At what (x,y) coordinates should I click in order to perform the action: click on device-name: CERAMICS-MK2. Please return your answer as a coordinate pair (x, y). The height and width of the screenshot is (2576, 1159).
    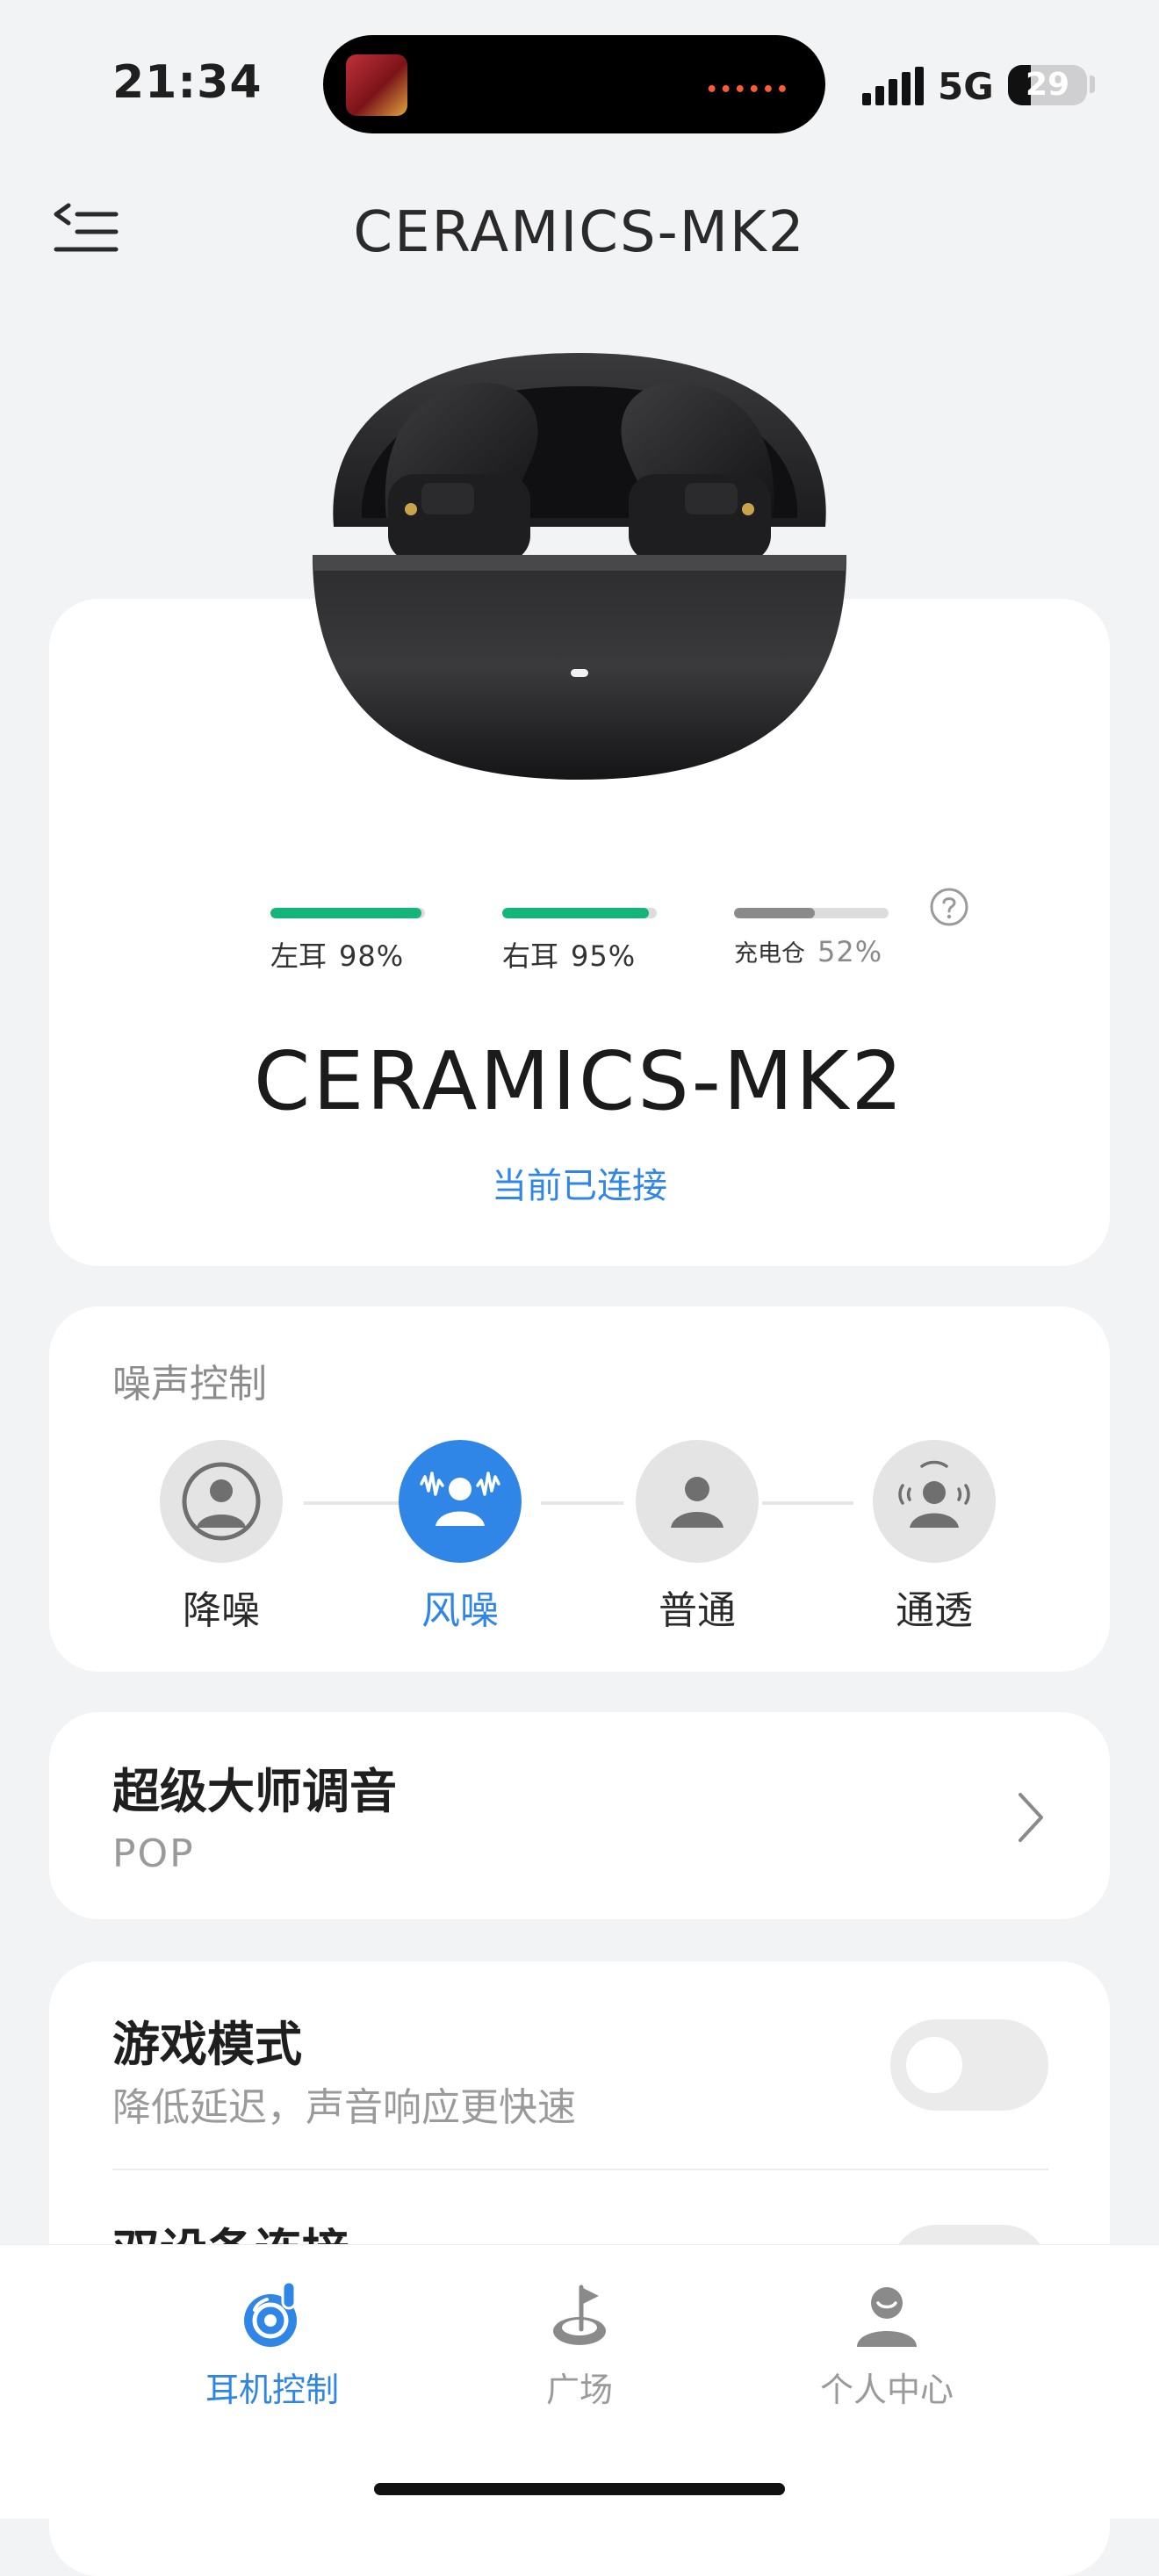
    Looking at the image, I should click on (579, 1081).